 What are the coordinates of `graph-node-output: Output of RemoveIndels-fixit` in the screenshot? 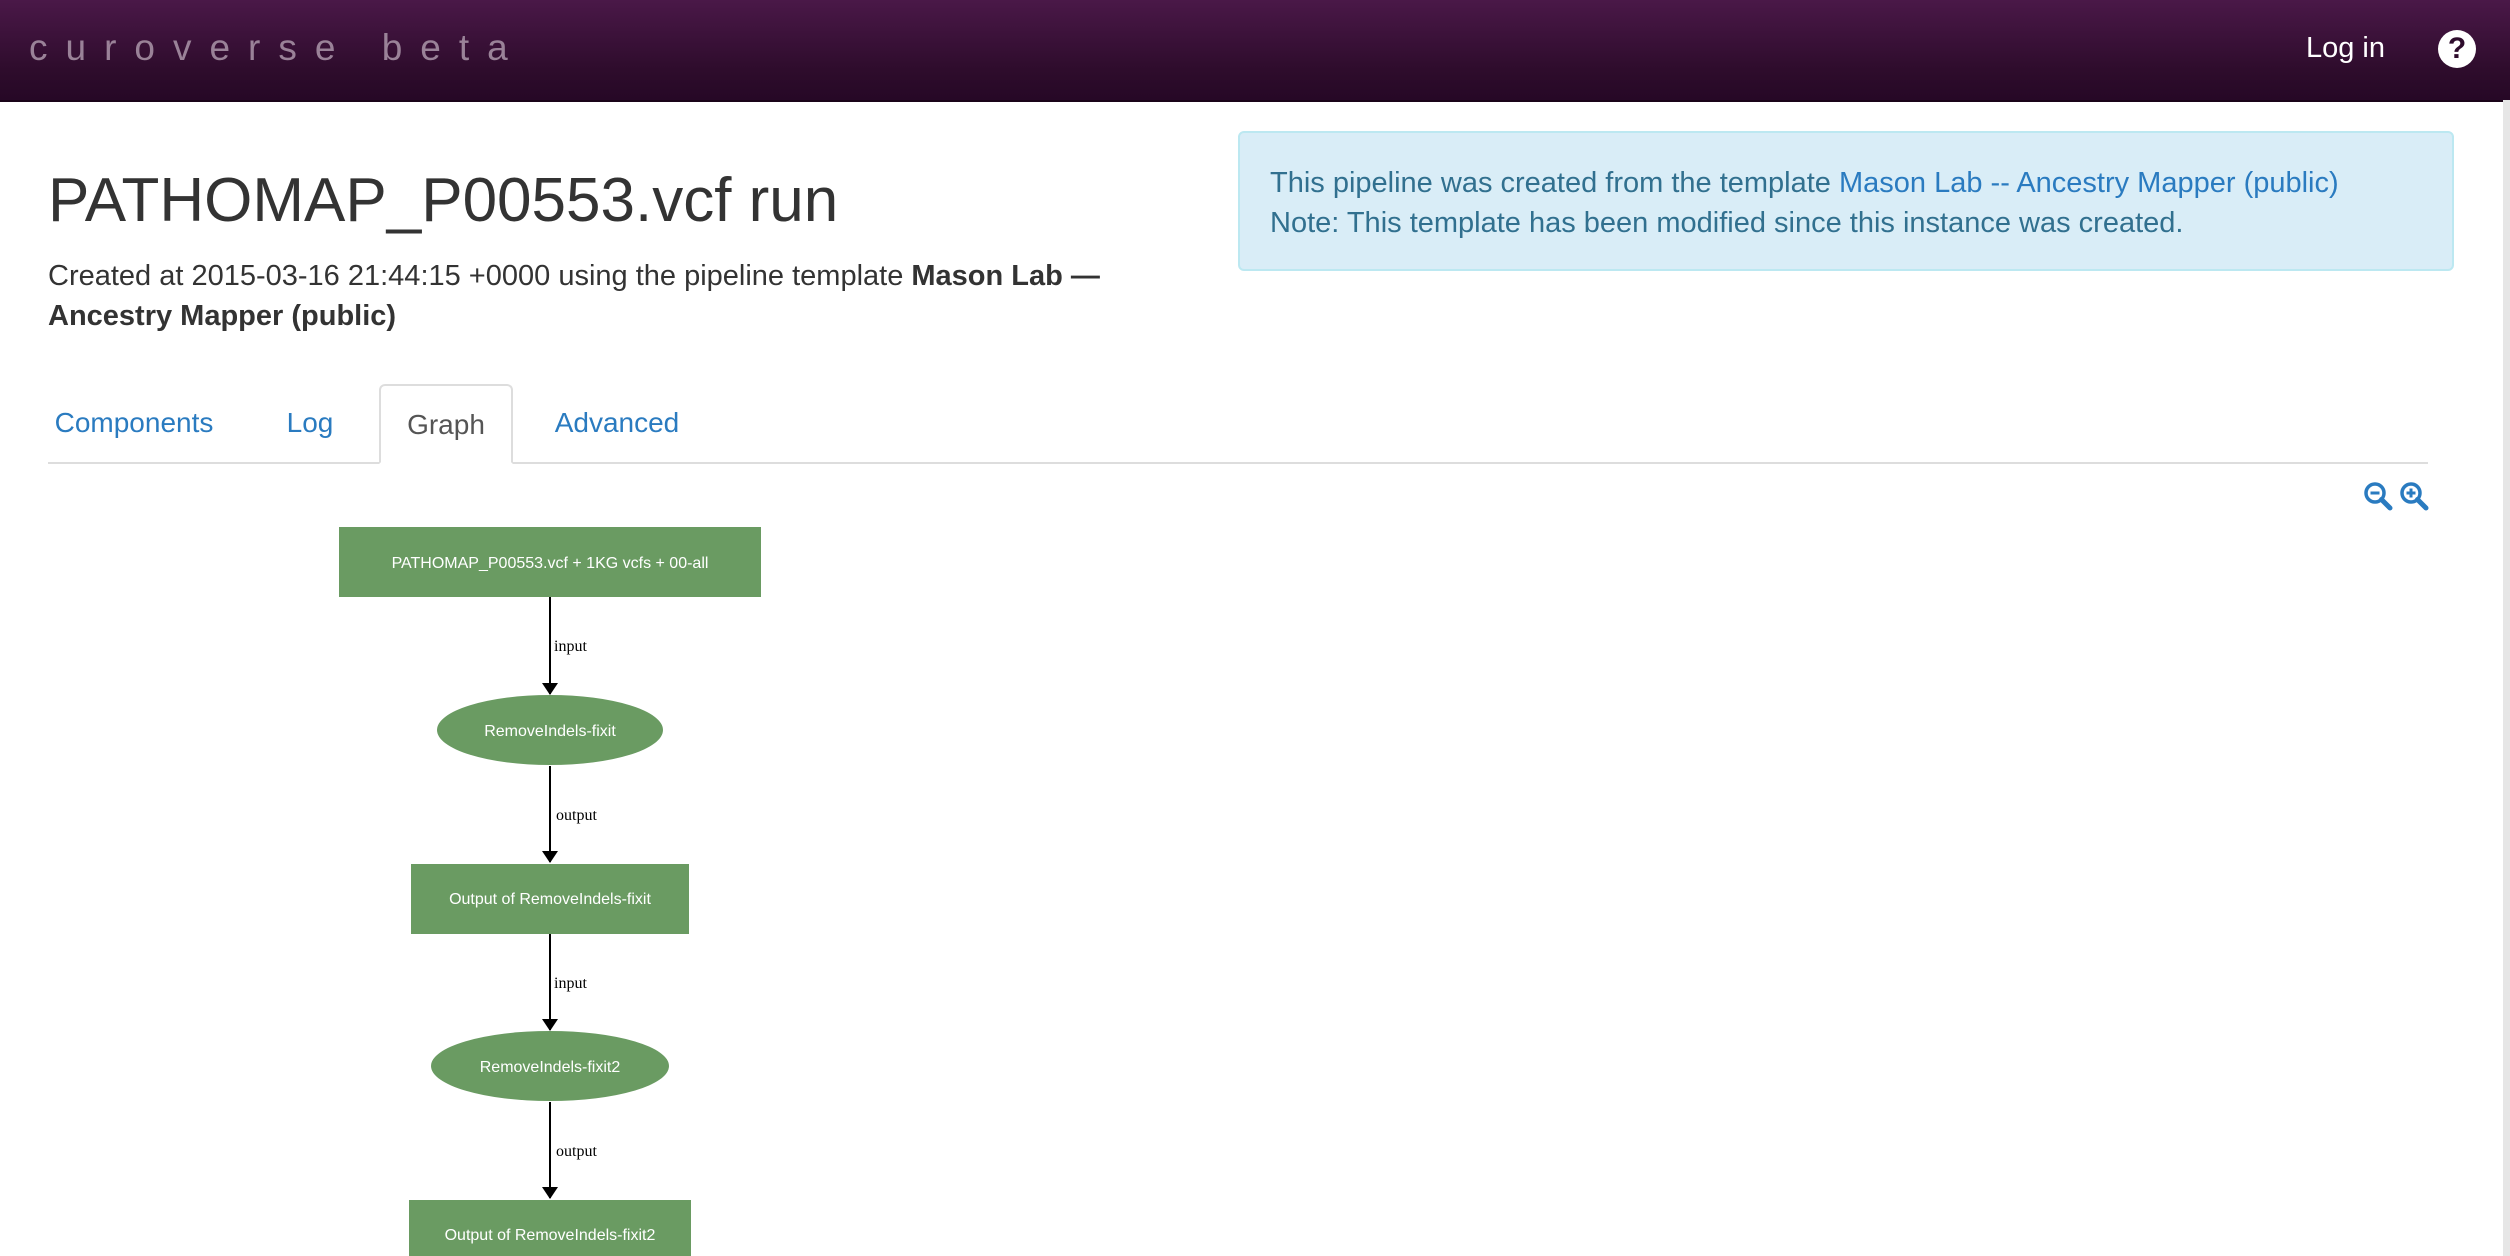 It's located at (550, 899).